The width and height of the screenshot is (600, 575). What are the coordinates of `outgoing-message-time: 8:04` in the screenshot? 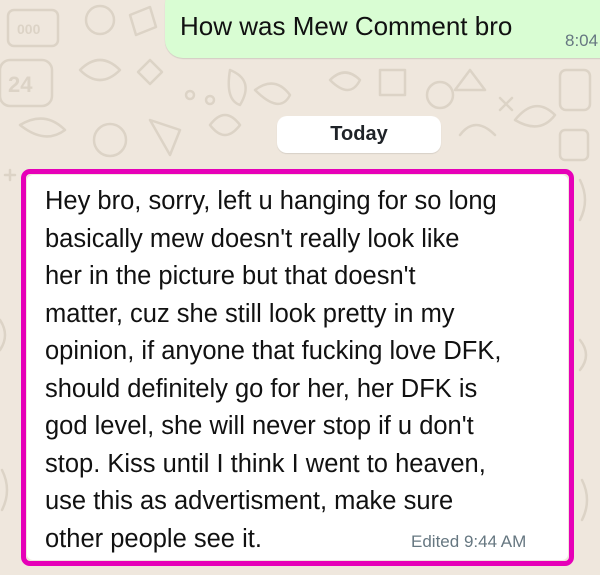 It's located at (582, 40).